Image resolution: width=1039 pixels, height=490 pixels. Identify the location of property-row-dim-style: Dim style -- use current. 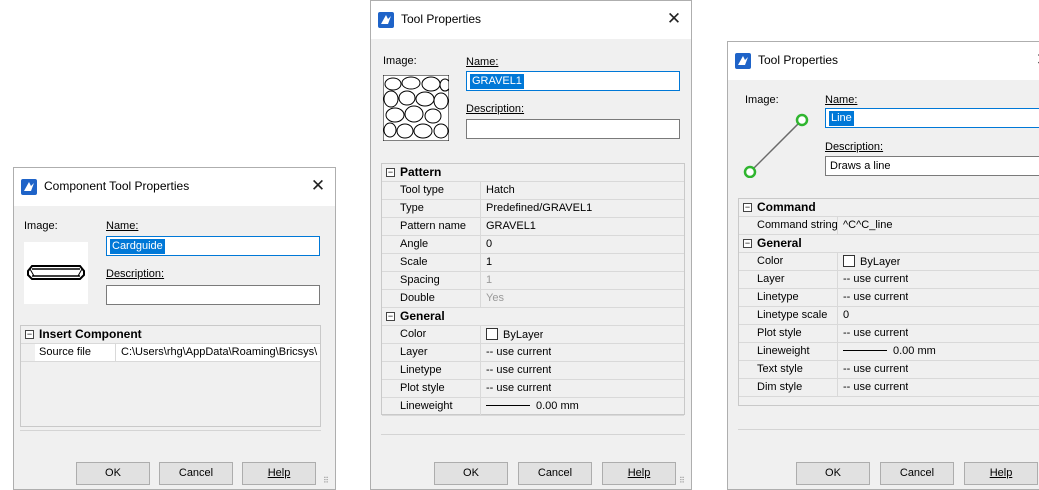
(889, 388).